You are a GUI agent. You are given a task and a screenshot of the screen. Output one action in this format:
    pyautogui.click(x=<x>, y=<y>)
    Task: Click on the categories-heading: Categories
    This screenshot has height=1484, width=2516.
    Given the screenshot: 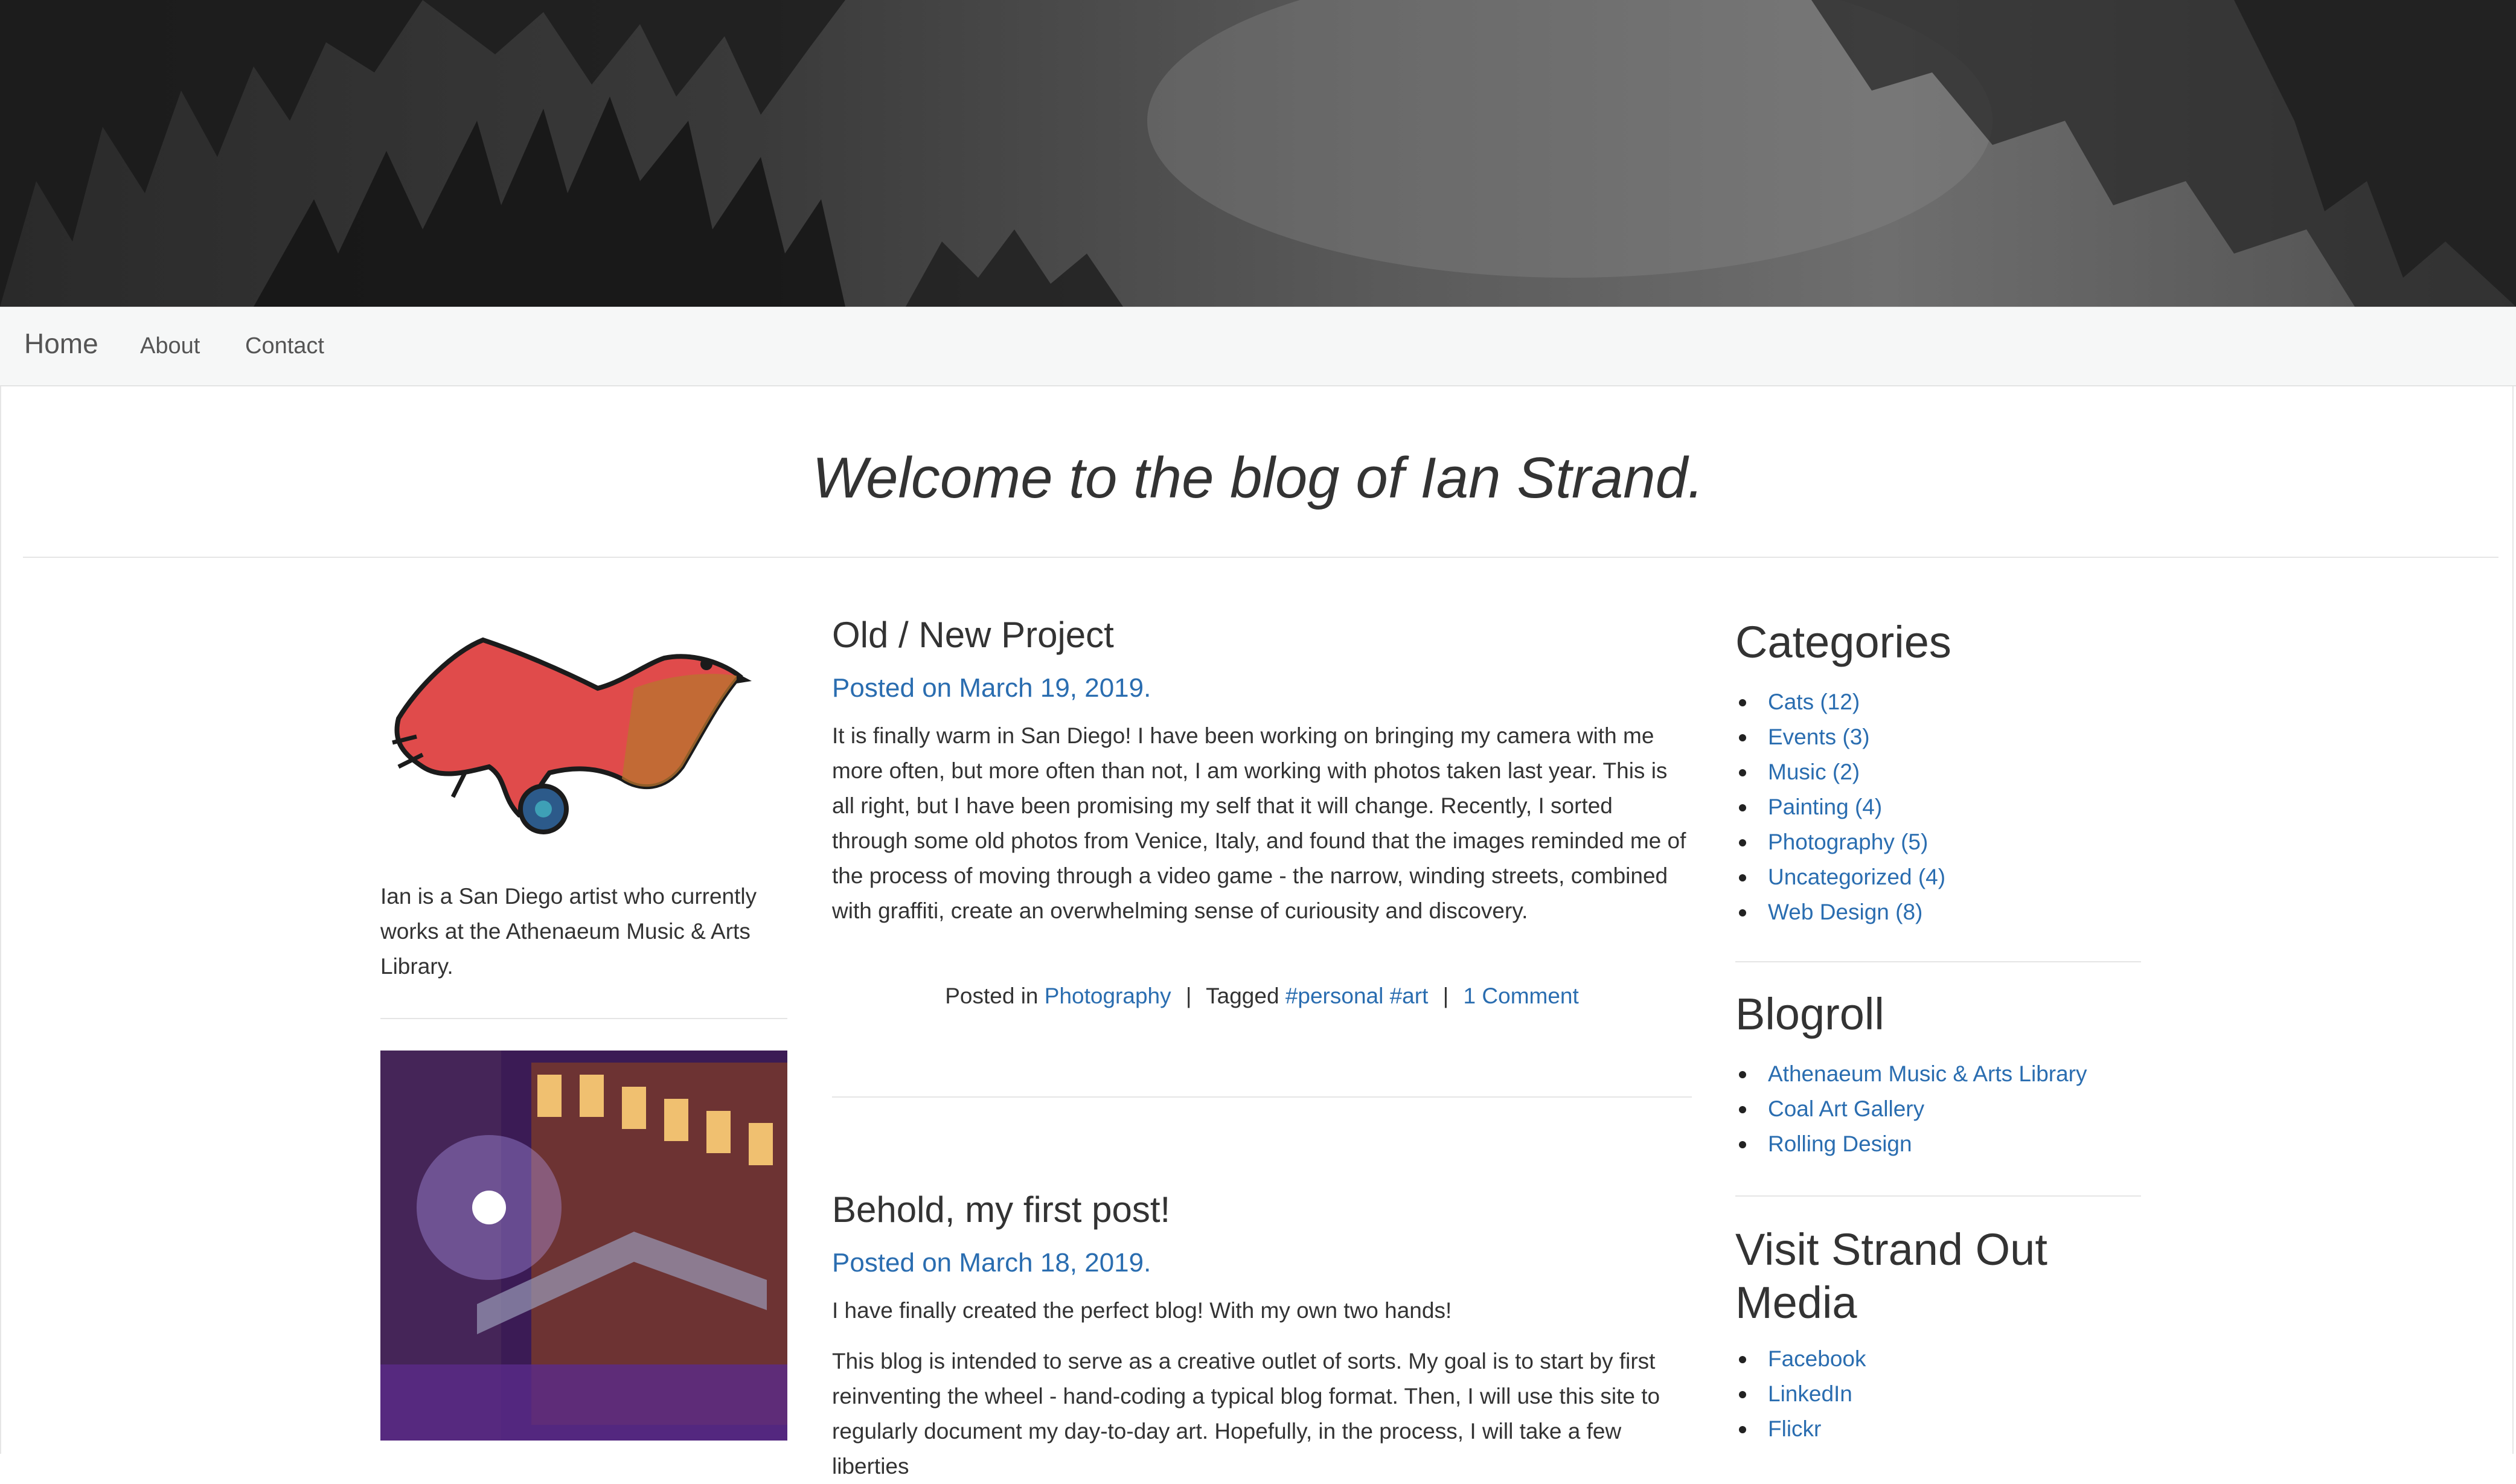 What is the action you would take?
    pyautogui.click(x=1843, y=642)
    